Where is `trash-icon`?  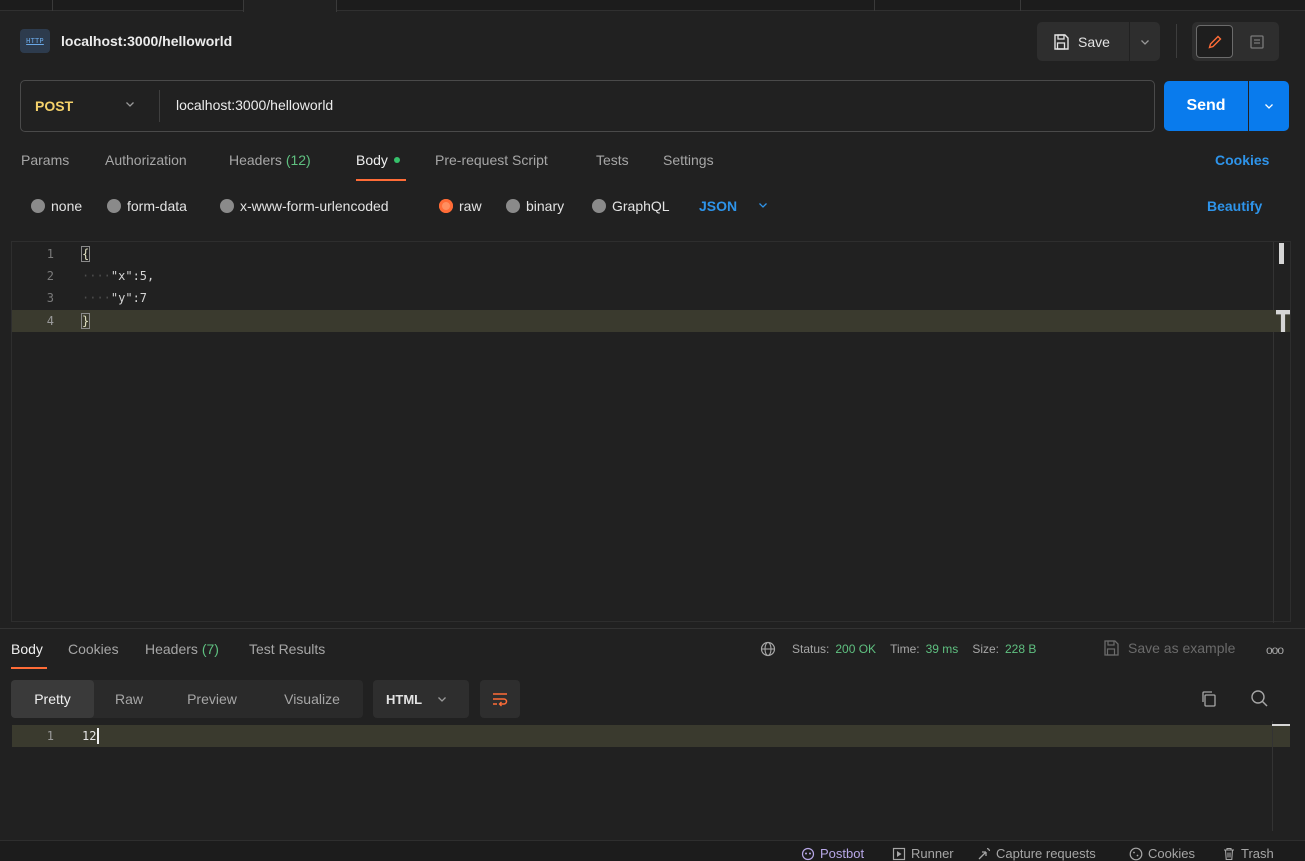 trash-icon is located at coordinates (1229, 853).